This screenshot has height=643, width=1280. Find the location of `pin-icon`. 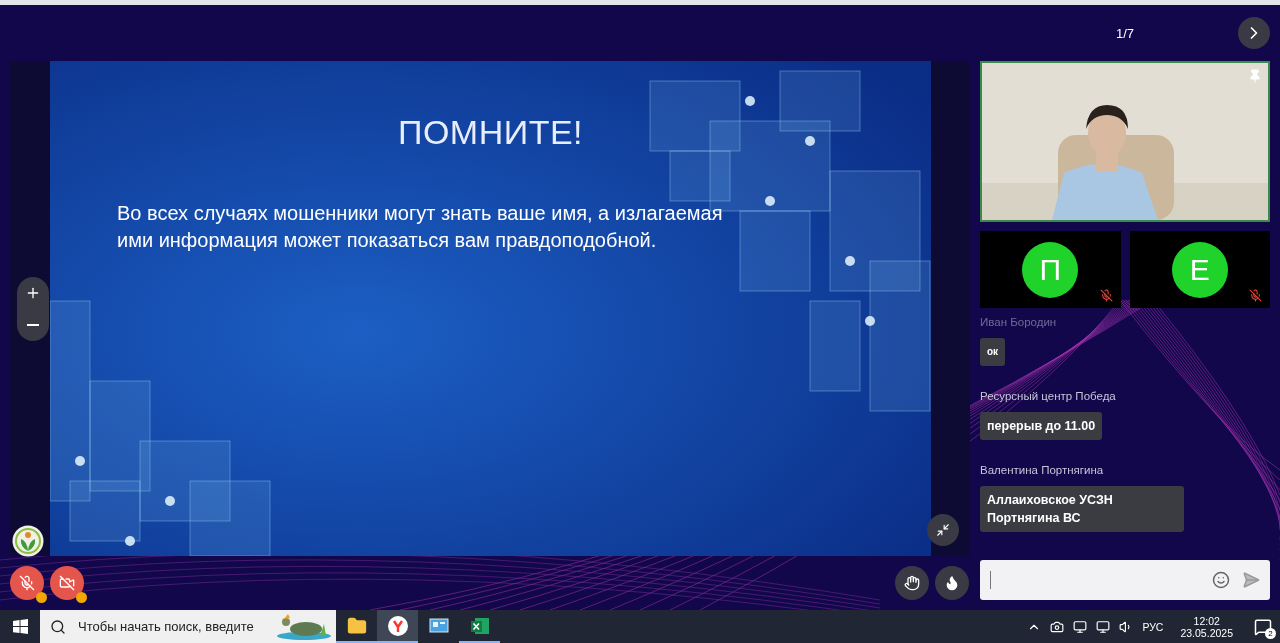

pin-icon is located at coordinates (1255, 76).